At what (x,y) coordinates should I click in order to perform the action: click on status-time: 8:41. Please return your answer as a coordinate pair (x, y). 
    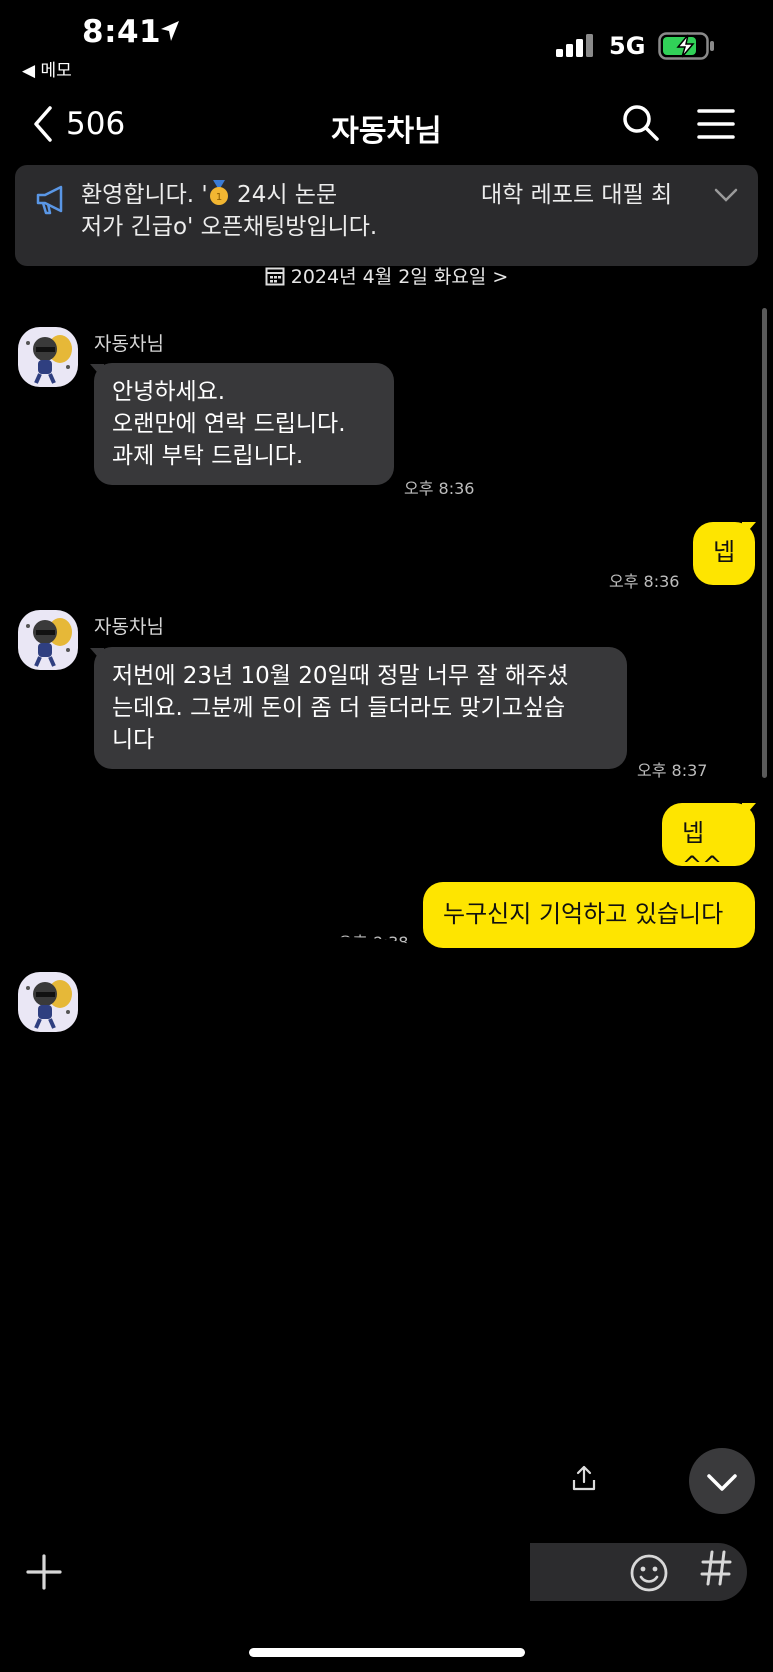
    Looking at the image, I should click on (122, 32).